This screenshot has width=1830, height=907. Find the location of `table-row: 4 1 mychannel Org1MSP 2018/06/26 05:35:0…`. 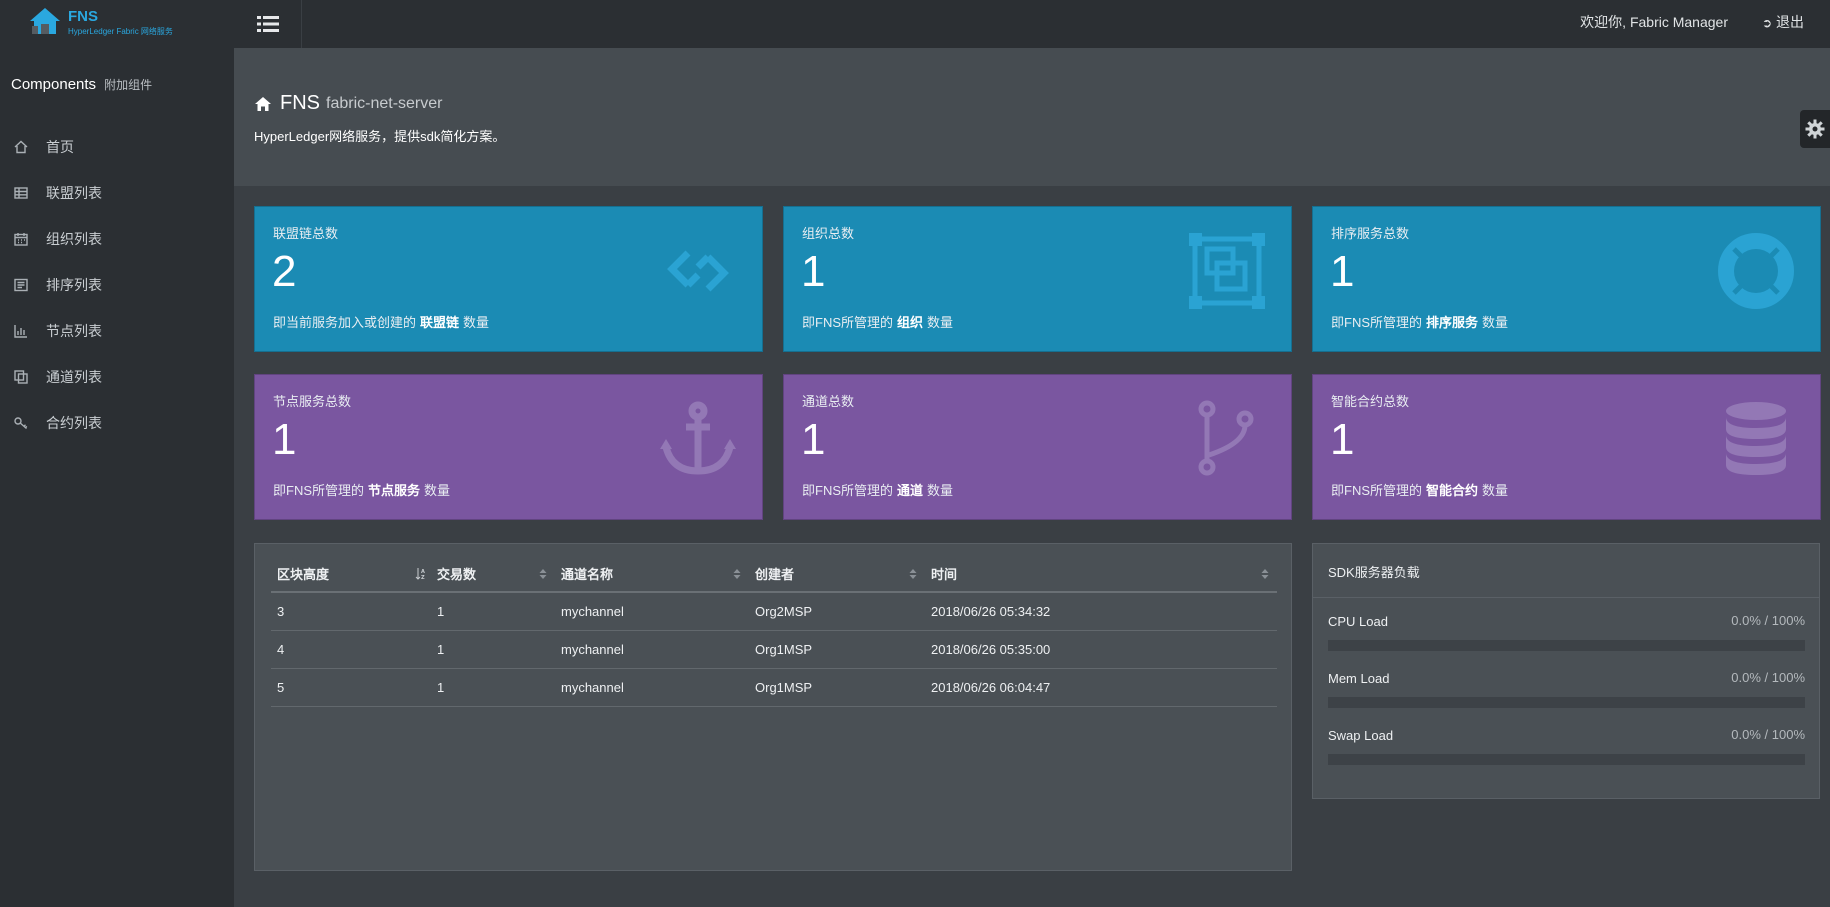

table-row: 4 1 mychannel Org1MSP 2018/06/26 05:35:0… is located at coordinates (774, 649).